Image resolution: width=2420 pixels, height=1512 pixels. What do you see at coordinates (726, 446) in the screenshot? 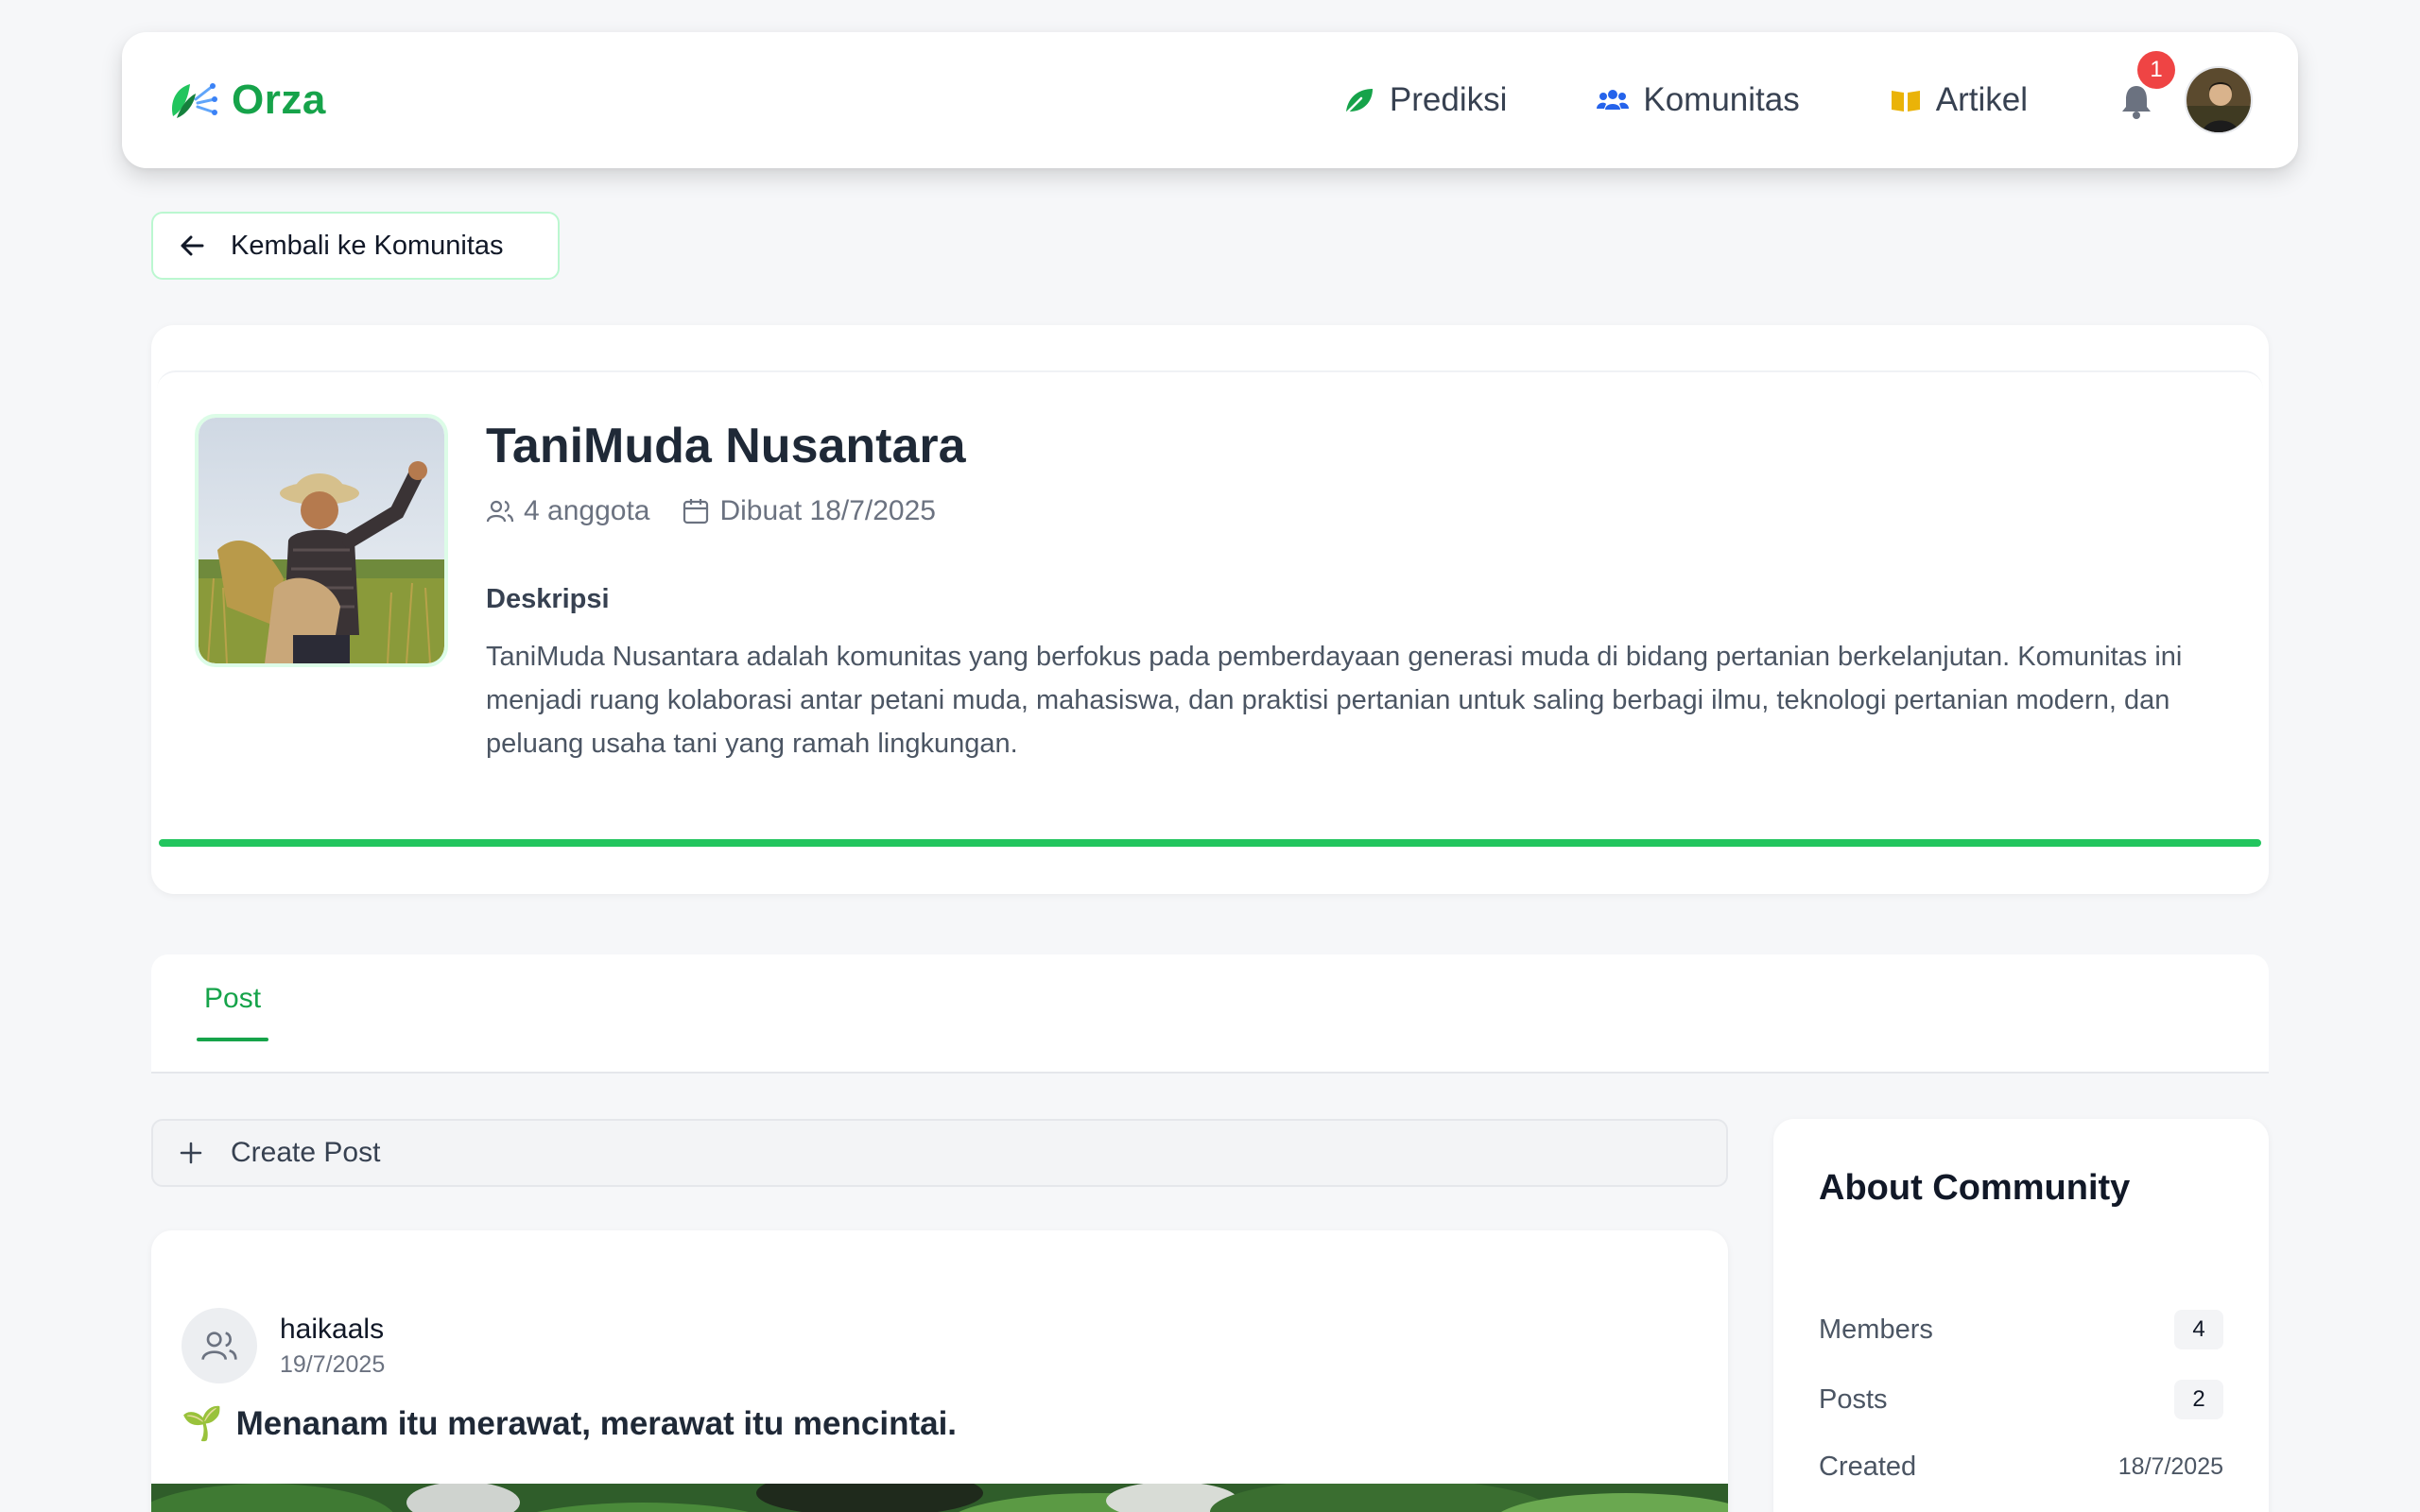
I see `community-title: TaniMuda Nusantara` at bounding box center [726, 446].